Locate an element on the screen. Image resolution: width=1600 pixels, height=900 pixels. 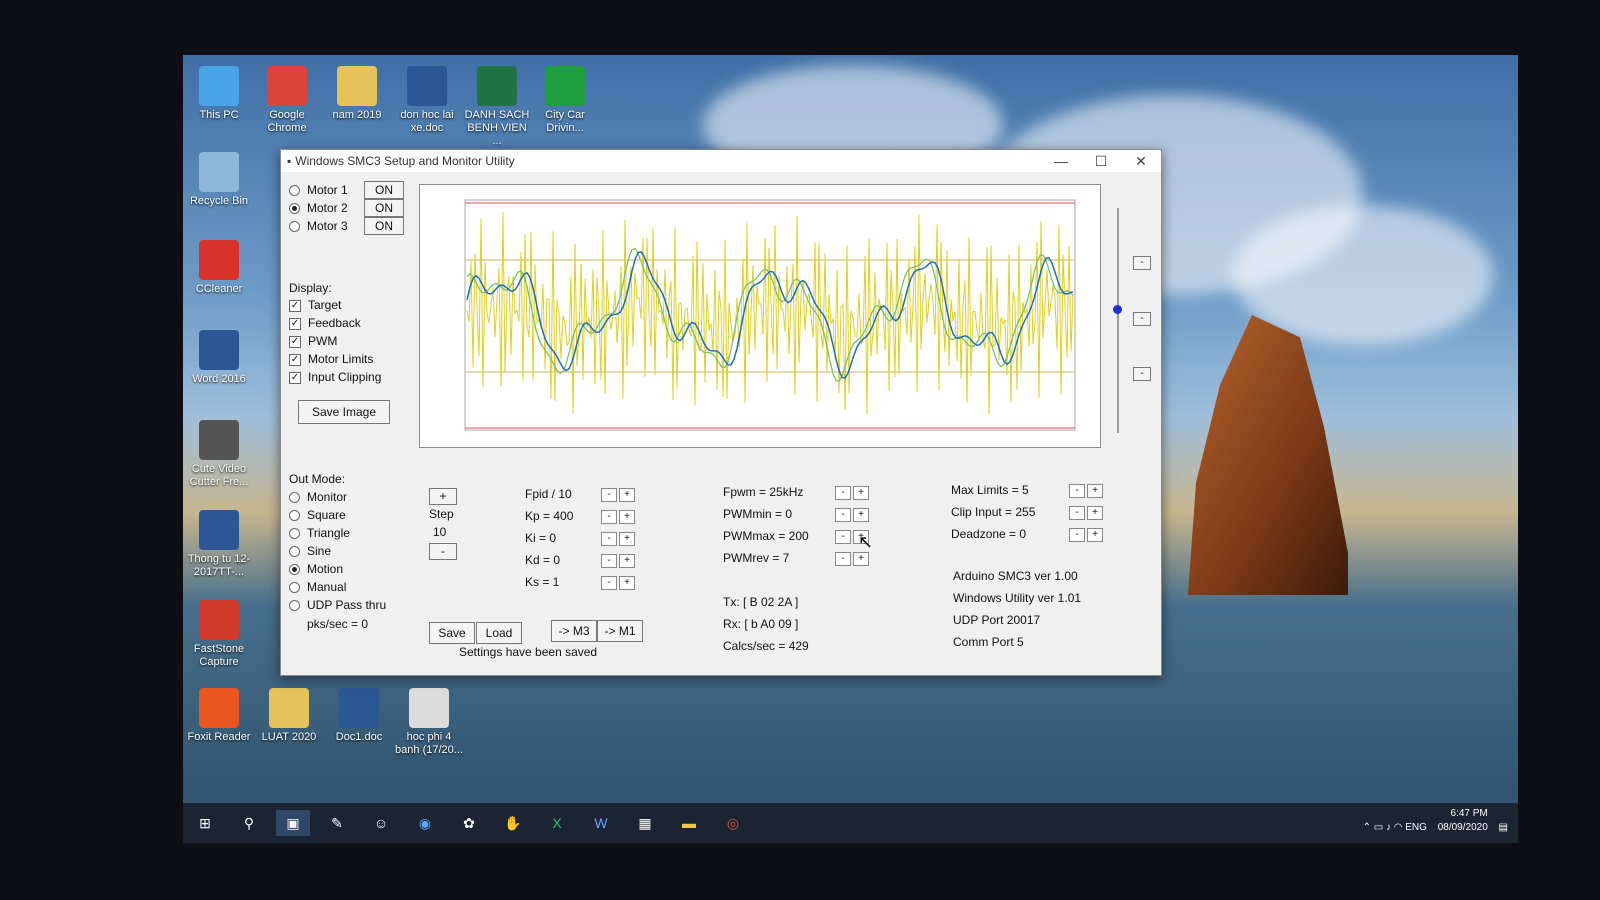
maximize-button: ☐ is located at coordinates (1101, 161).